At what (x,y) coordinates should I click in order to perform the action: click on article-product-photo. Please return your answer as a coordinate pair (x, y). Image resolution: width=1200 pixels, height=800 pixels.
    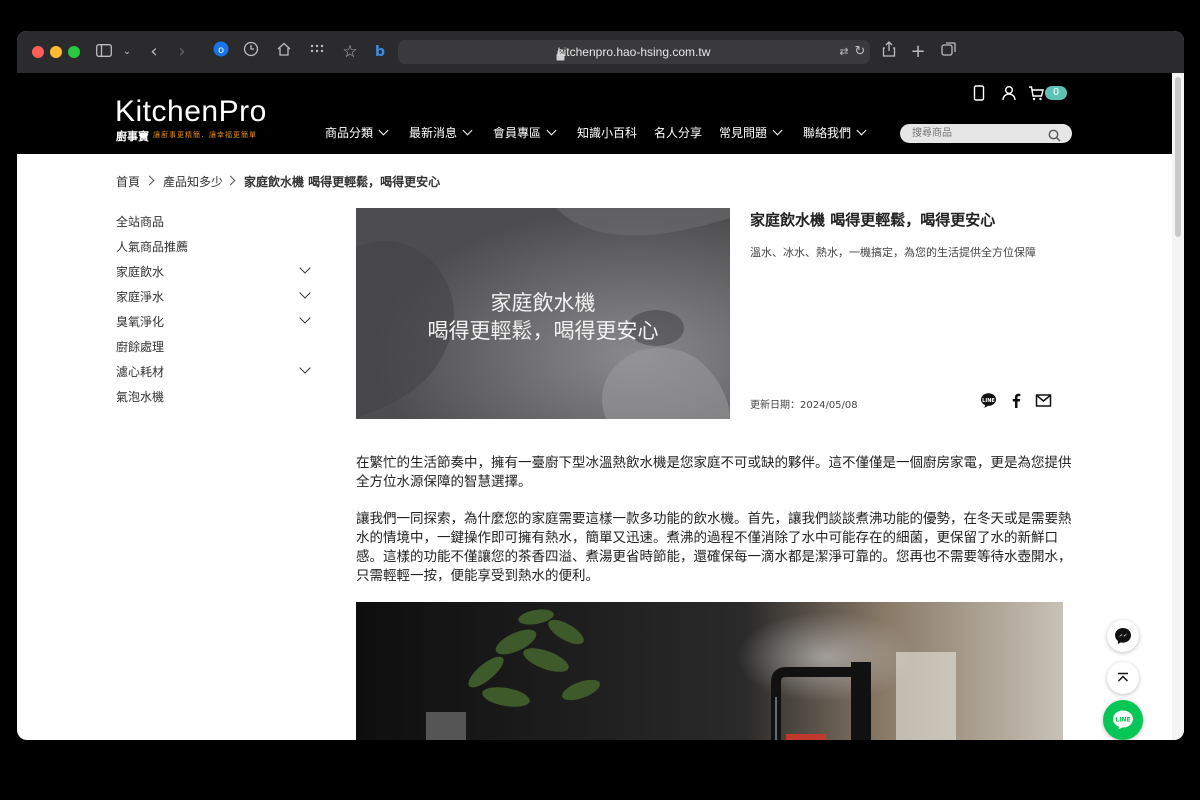
    Looking at the image, I should click on (709, 671).